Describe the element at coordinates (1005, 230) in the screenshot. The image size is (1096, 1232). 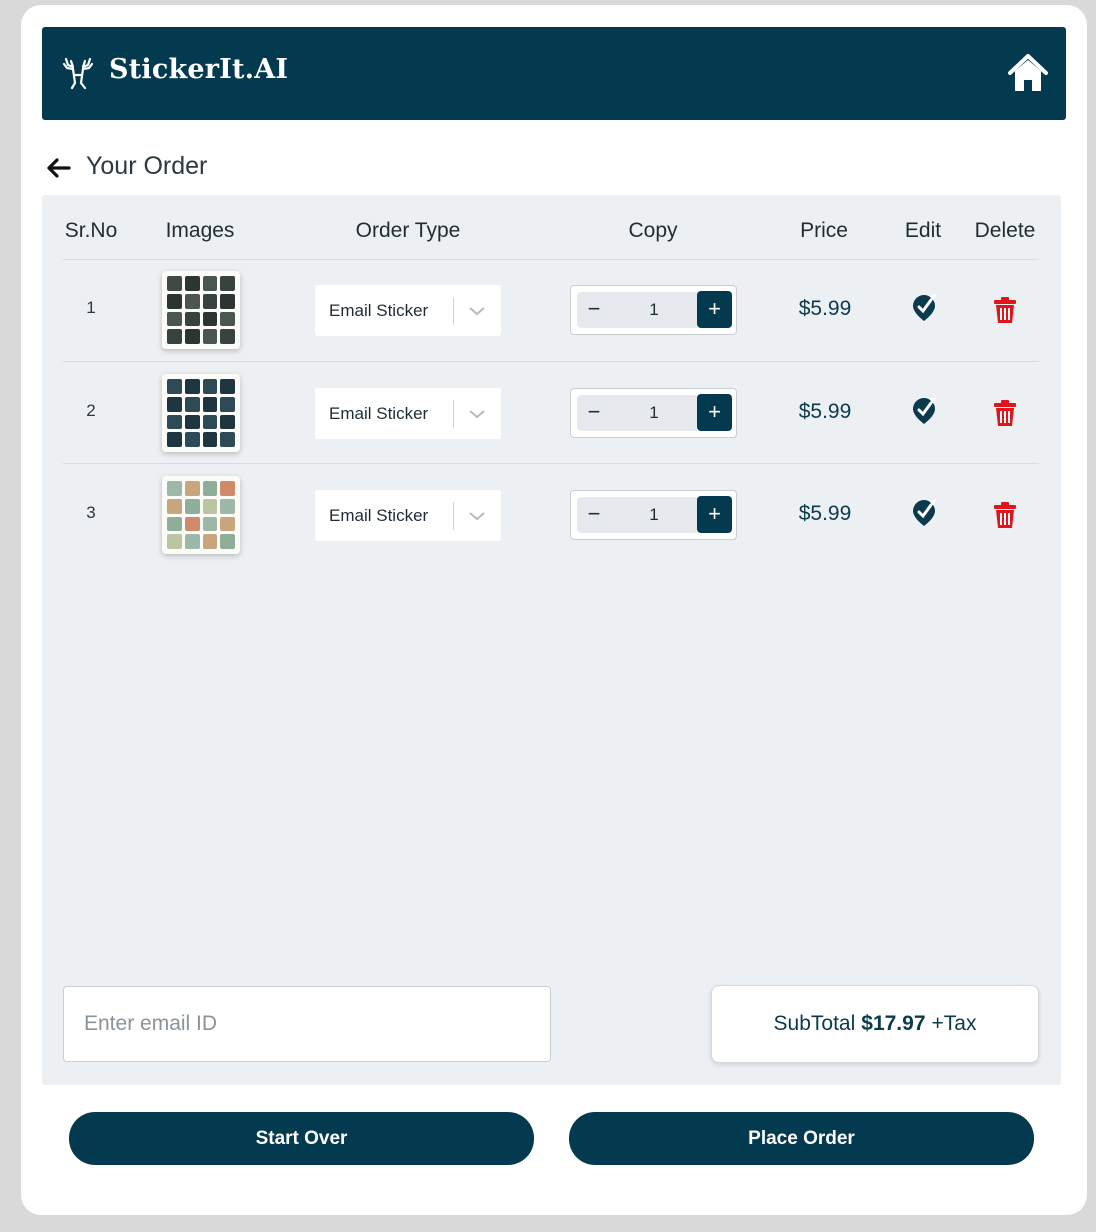
I see `header-delete: Delete` at that location.